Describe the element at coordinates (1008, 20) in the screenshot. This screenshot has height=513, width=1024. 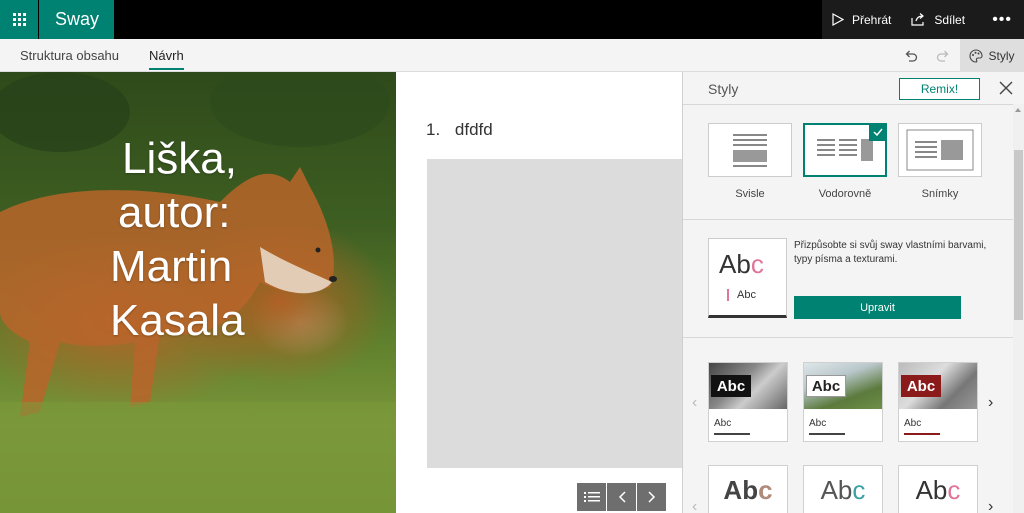
I see `more-options-button: •••` at that location.